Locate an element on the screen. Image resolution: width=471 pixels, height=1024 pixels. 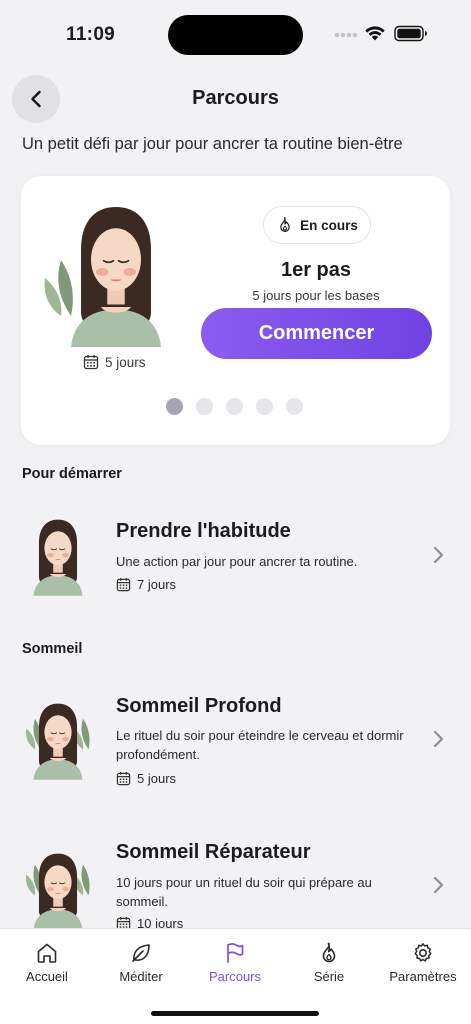
program-duration-label: 5 jours is located at coordinates (157, 778).